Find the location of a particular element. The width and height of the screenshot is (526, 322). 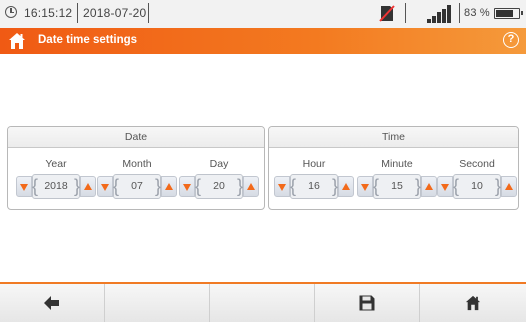

year-spinner: 2018 is located at coordinates (56, 186).